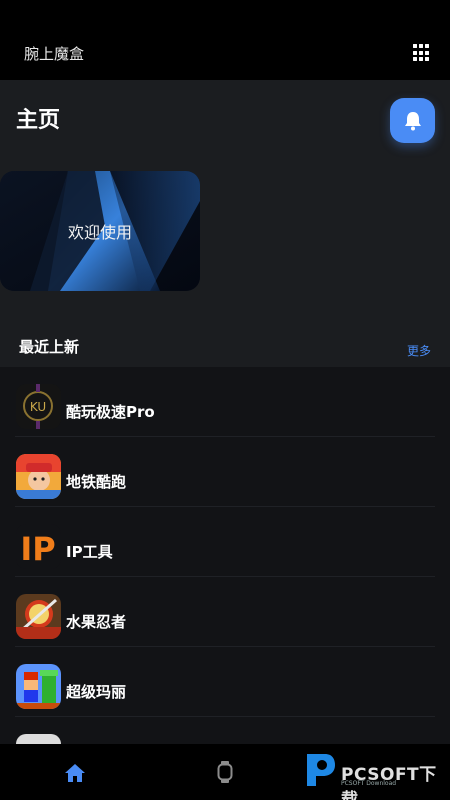 This screenshot has height=800, width=450. Describe the element at coordinates (373, 775) in the screenshot. I see `watermark: PCSOFT下载 PCSOFT Download` at that location.